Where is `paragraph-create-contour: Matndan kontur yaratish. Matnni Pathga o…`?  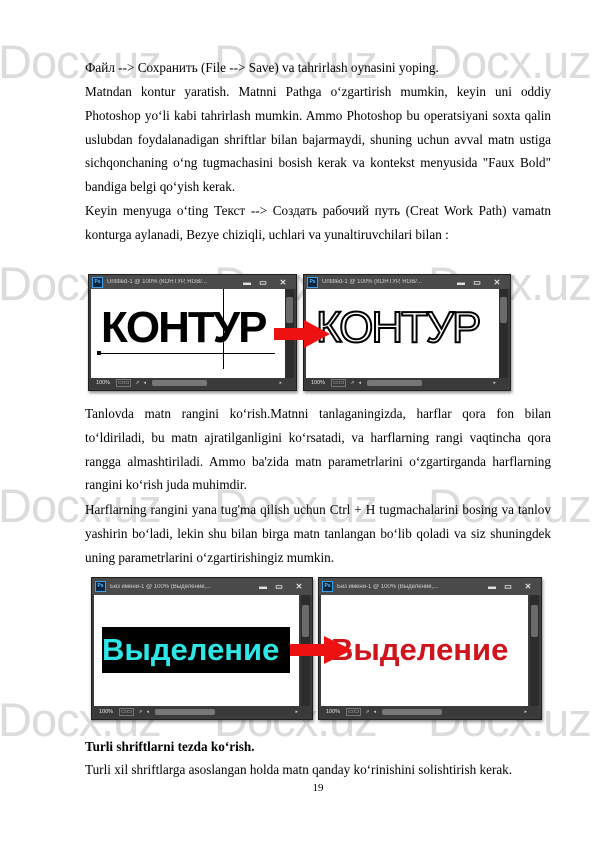 paragraph-create-contour: Matndan kontur yaratish. Matnni Pathga o… is located at coordinates (318, 139).